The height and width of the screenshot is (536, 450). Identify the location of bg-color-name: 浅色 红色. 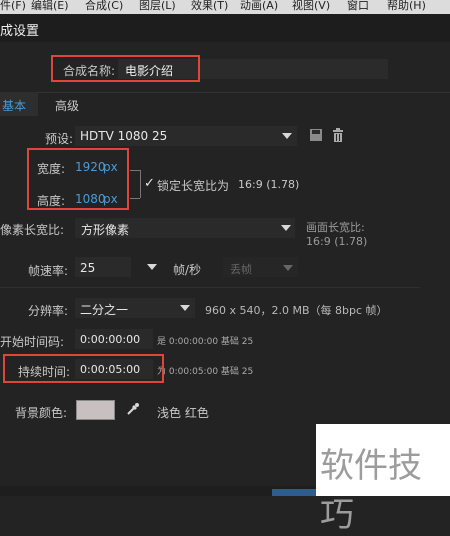
(183, 413).